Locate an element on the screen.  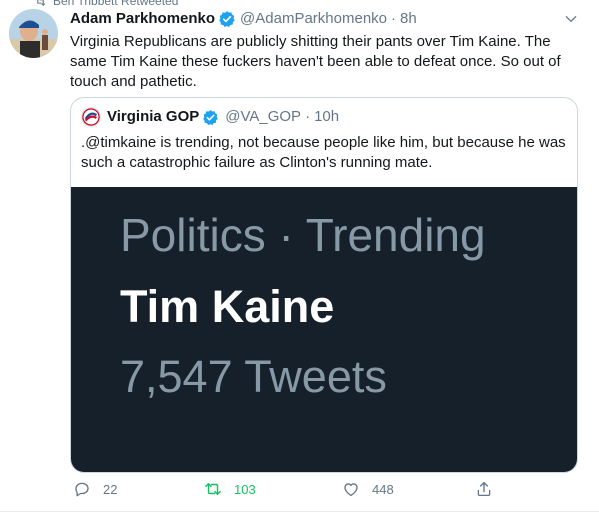
retweet-context-text: Ben Tribbett Retweeted is located at coordinates (116, 4).